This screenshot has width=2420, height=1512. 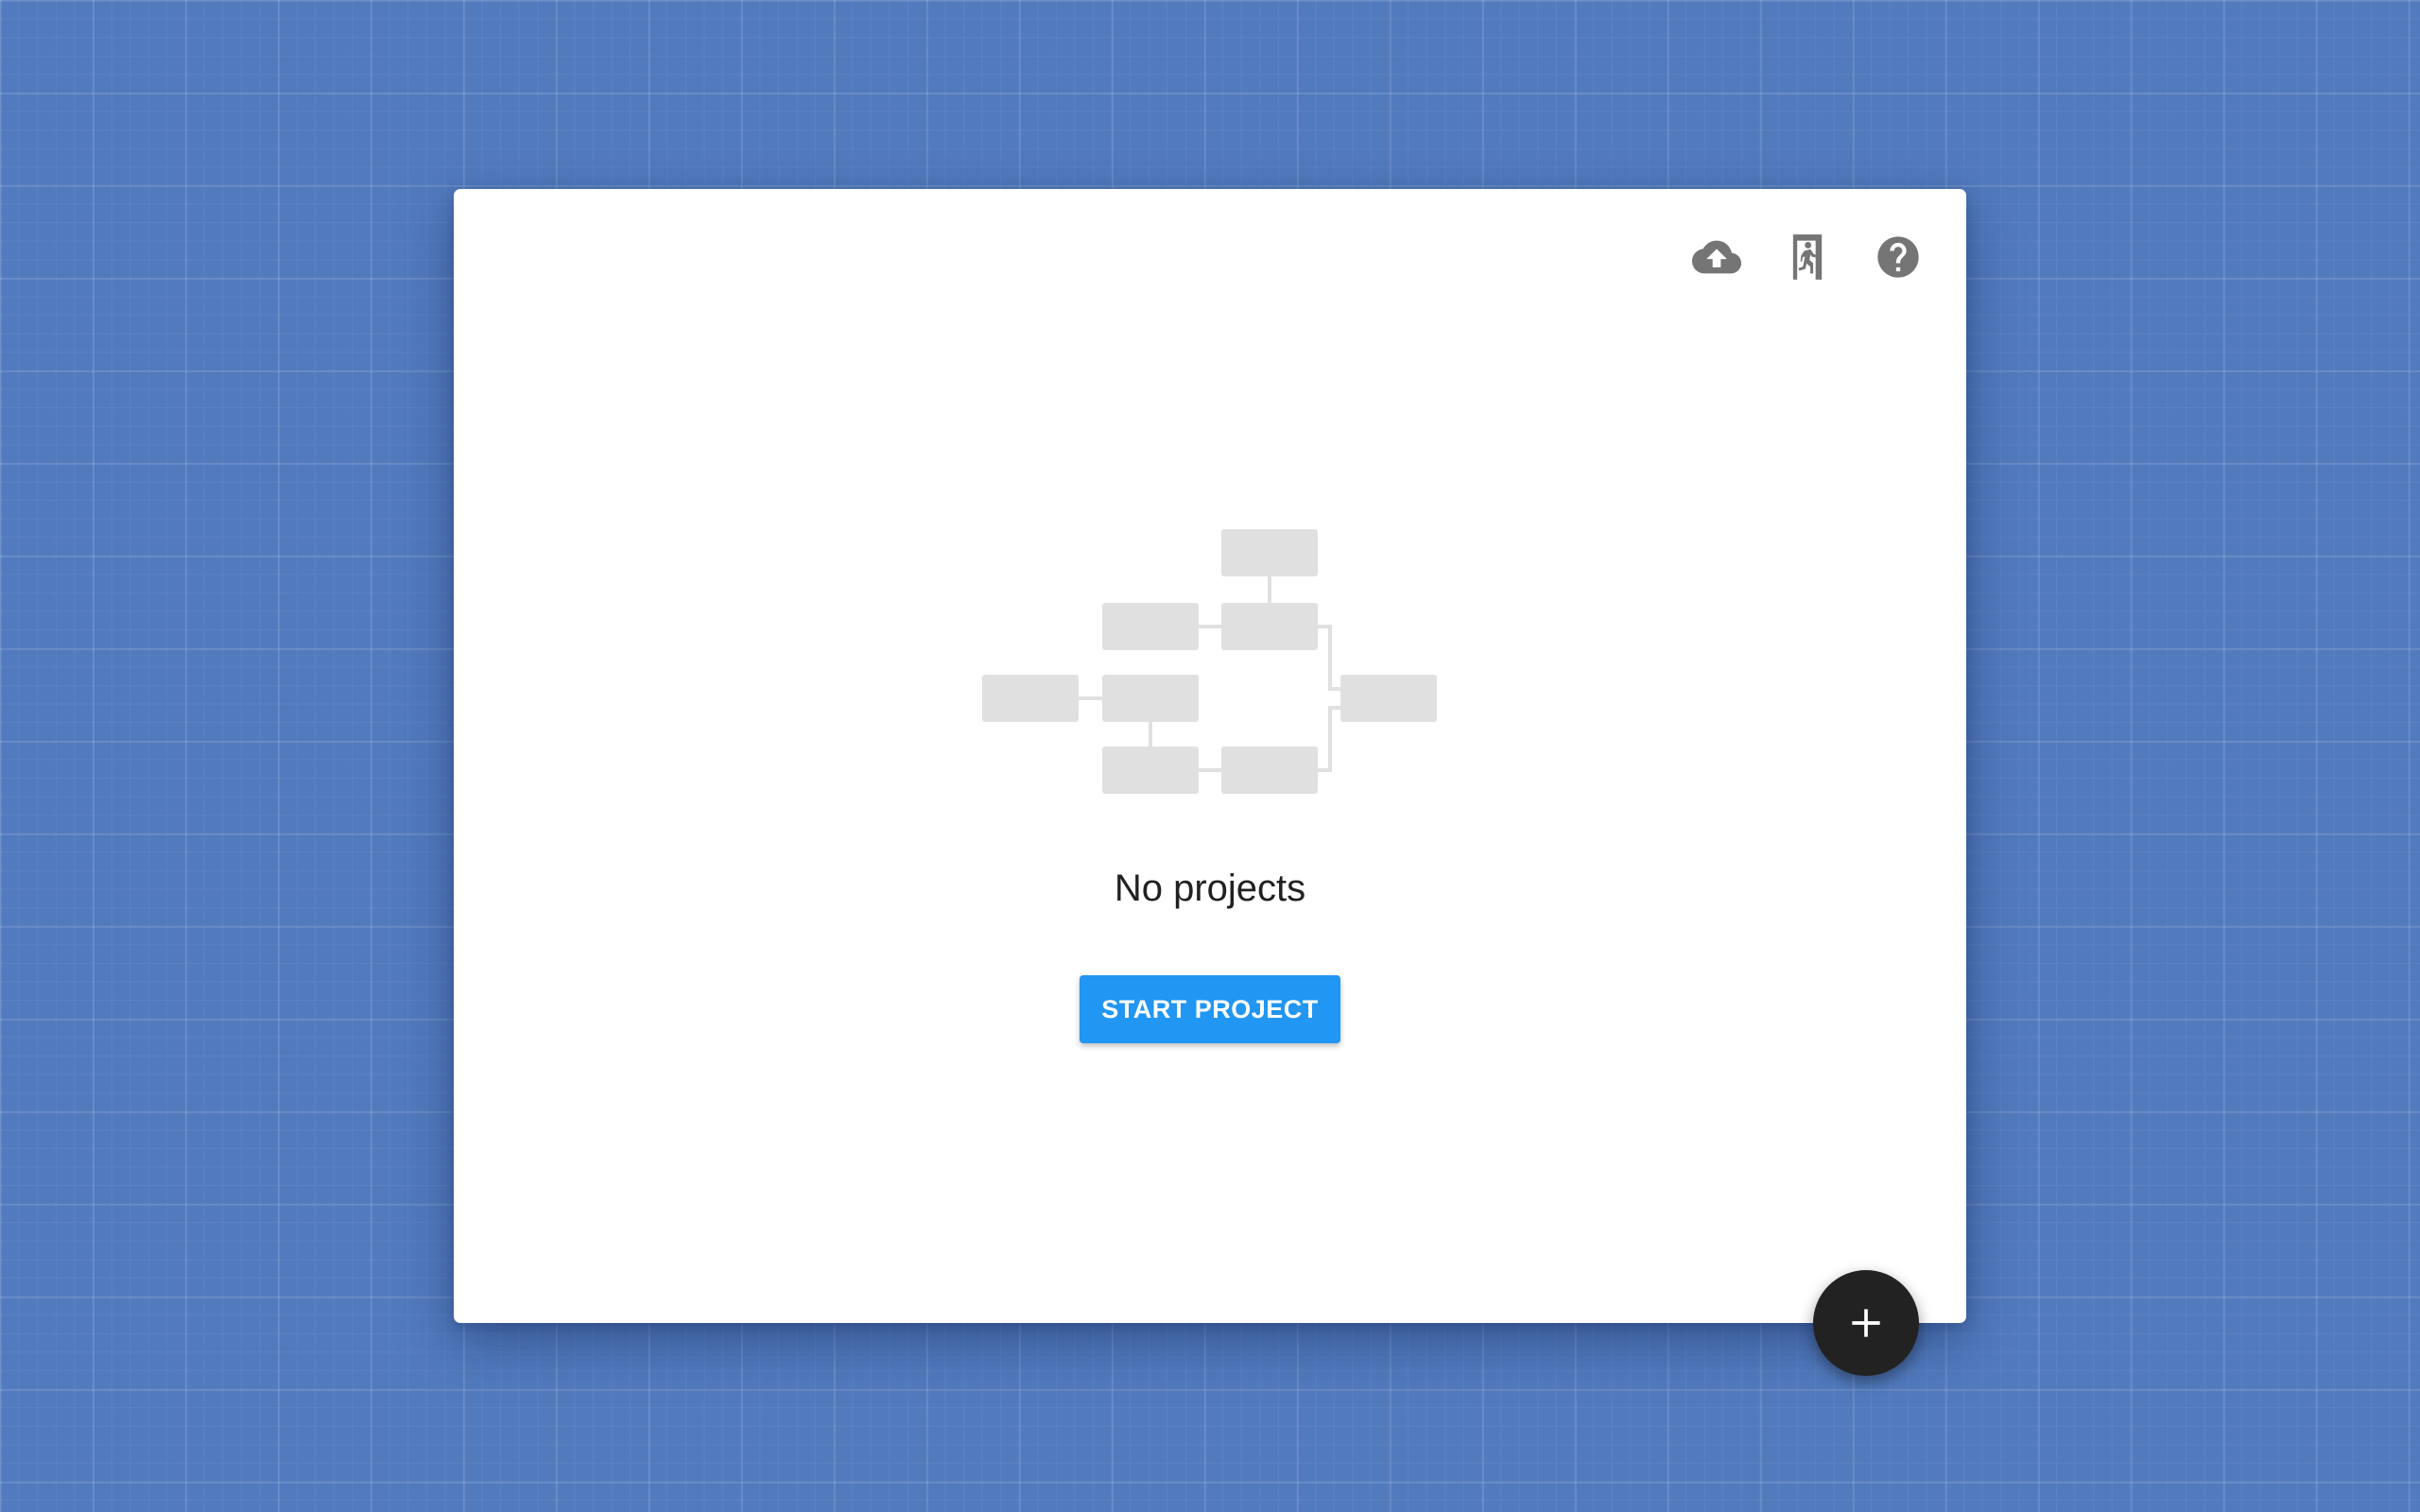 I want to click on plus-icon, so click(x=1866, y=1323).